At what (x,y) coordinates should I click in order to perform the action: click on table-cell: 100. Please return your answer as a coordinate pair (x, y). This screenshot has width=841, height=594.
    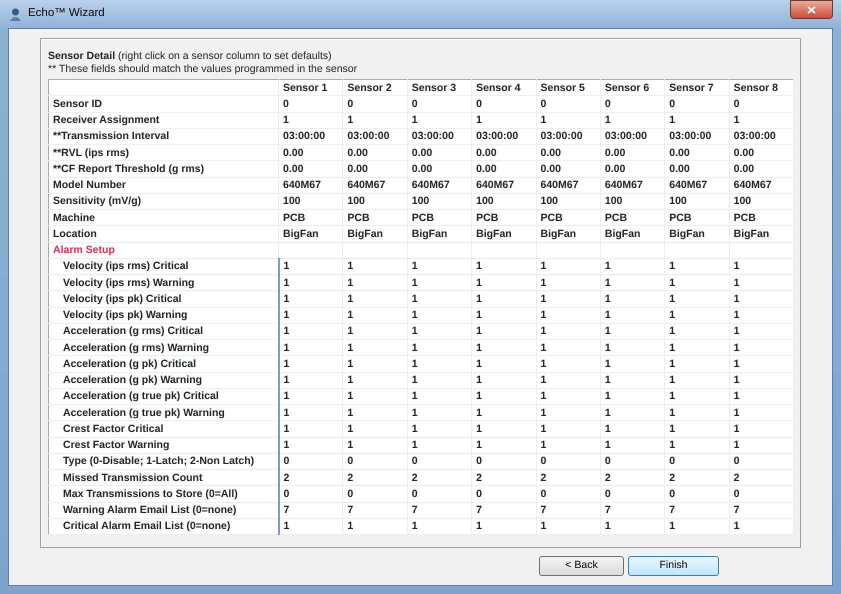
    Looking at the image, I should click on (568, 201).